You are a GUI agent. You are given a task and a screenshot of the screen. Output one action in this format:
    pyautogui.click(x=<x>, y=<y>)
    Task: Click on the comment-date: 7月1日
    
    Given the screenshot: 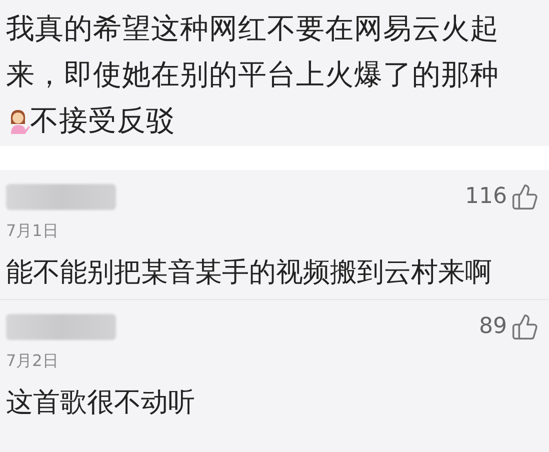 What is the action you would take?
    pyautogui.click(x=33, y=231)
    